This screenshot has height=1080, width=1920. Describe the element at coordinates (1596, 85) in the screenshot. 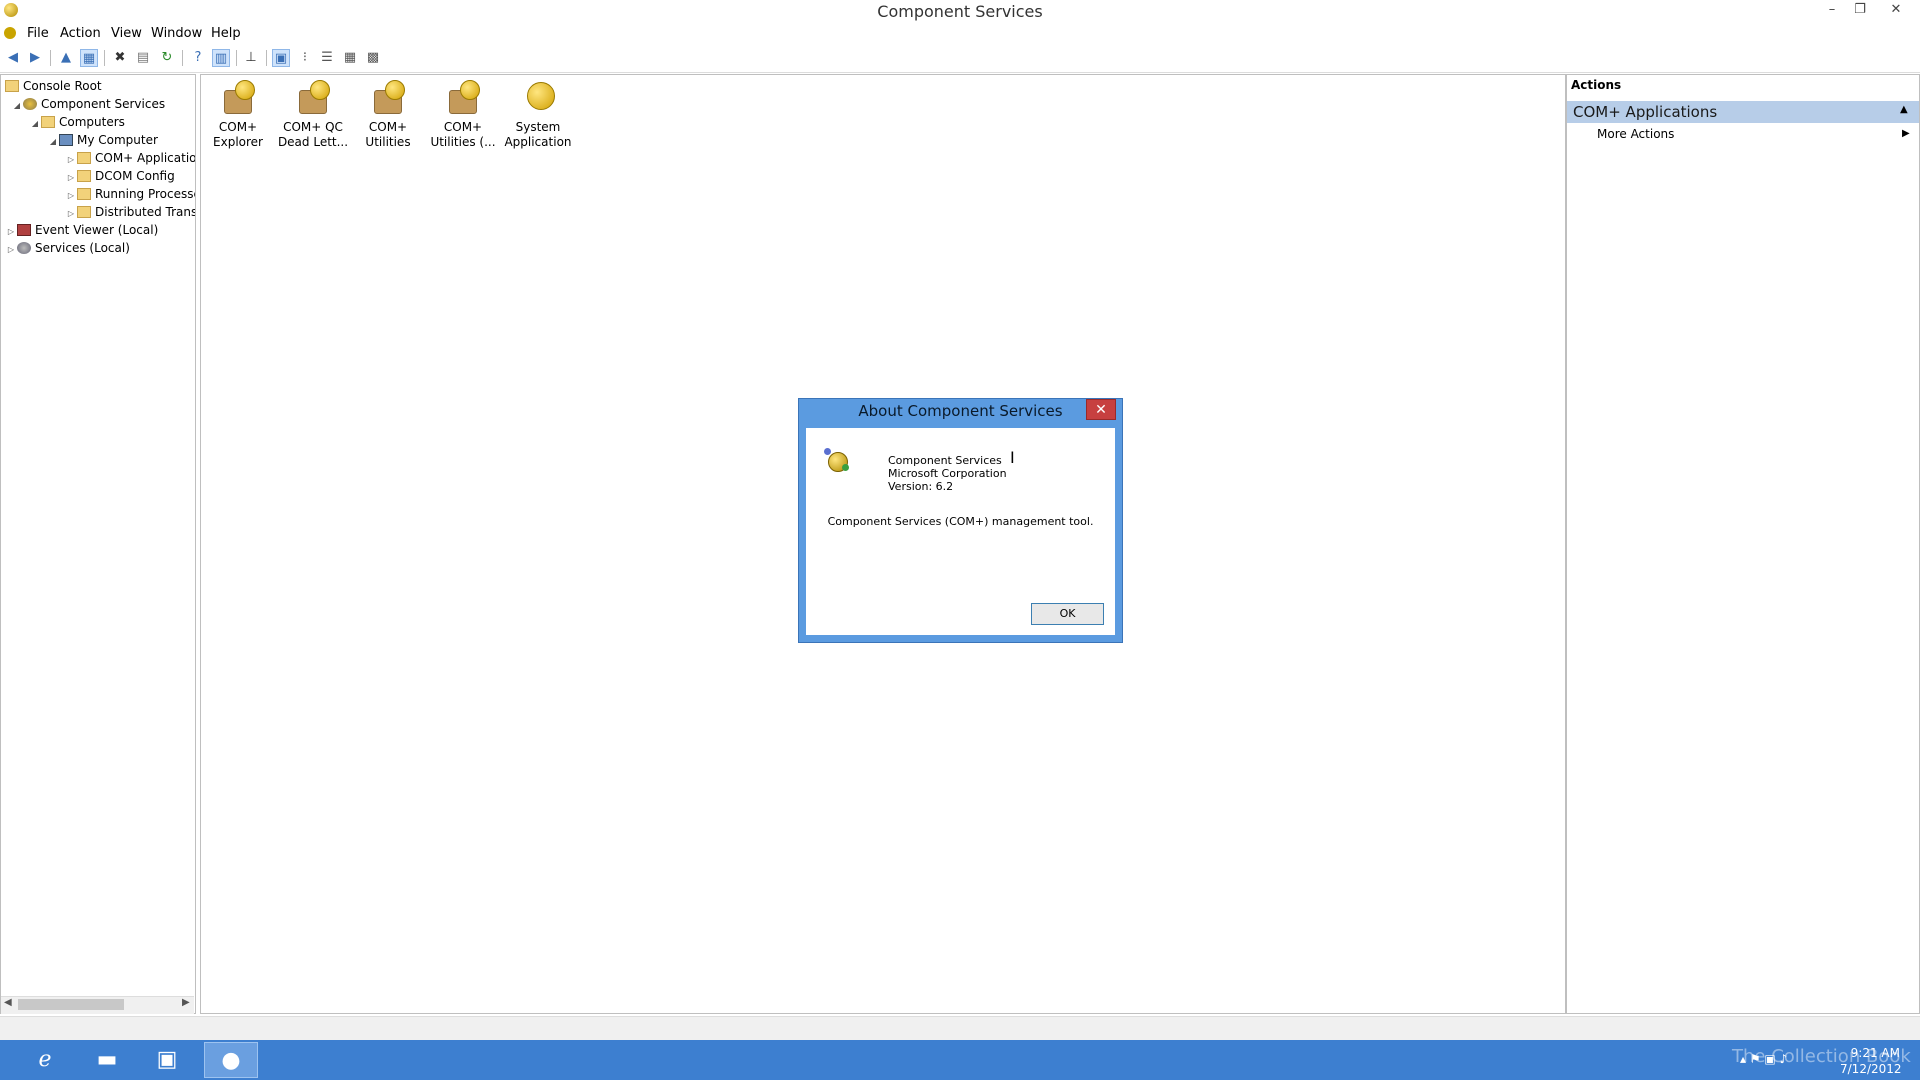

I see `actions-header: Actions` at that location.